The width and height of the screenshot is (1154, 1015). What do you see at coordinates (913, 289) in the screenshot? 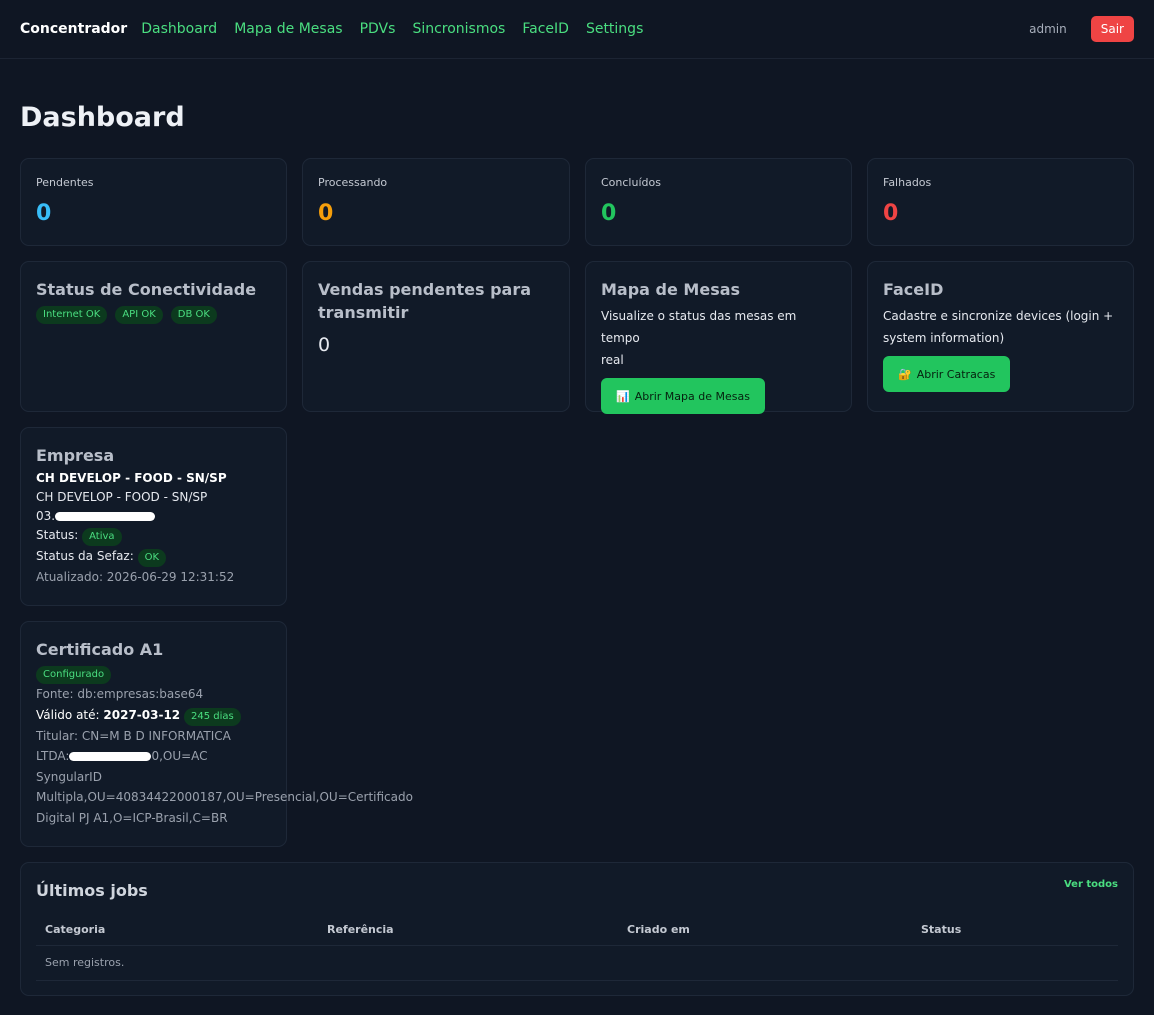
I see `card-title: FaceID` at bounding box center [913, 289].